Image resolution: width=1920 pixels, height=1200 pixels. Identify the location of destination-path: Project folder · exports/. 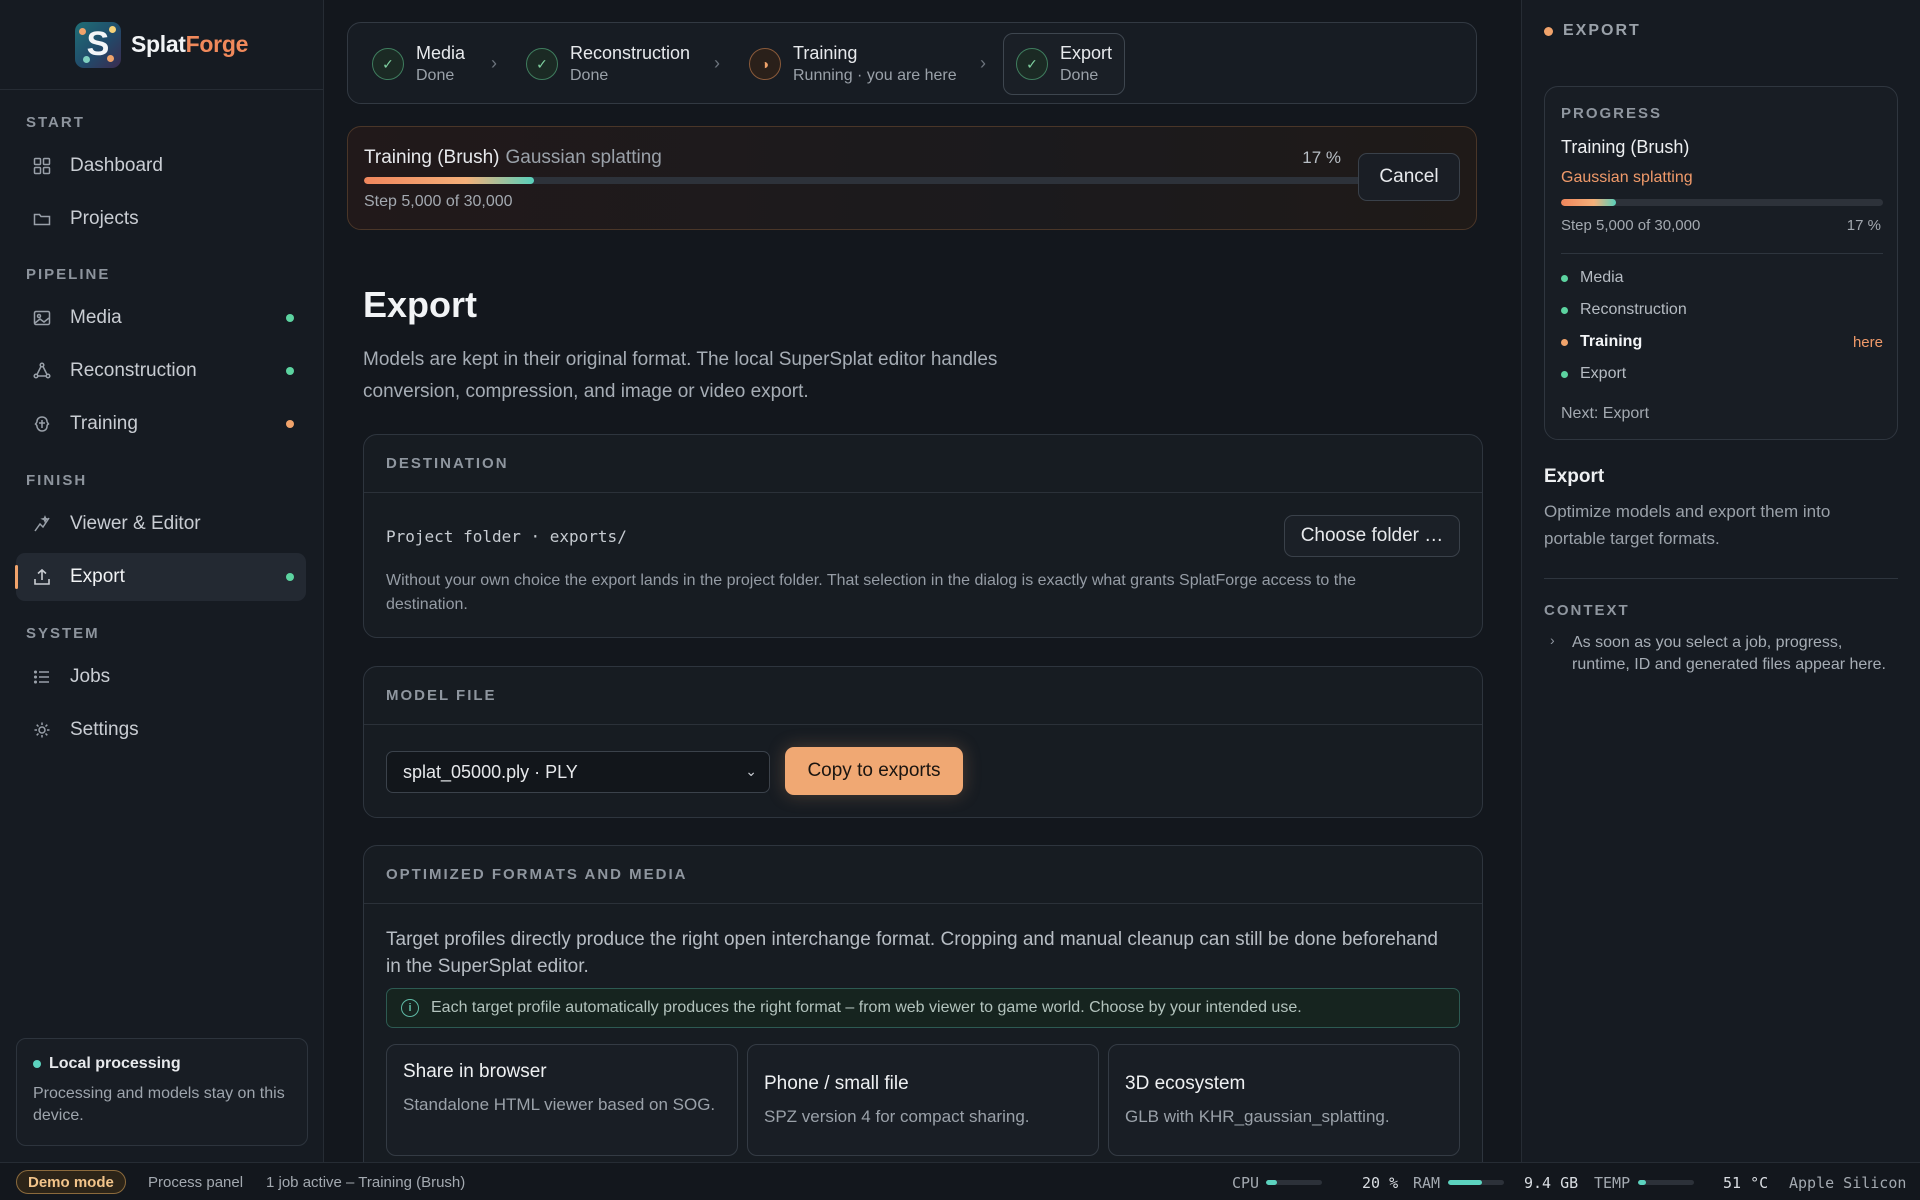
(506, 536).